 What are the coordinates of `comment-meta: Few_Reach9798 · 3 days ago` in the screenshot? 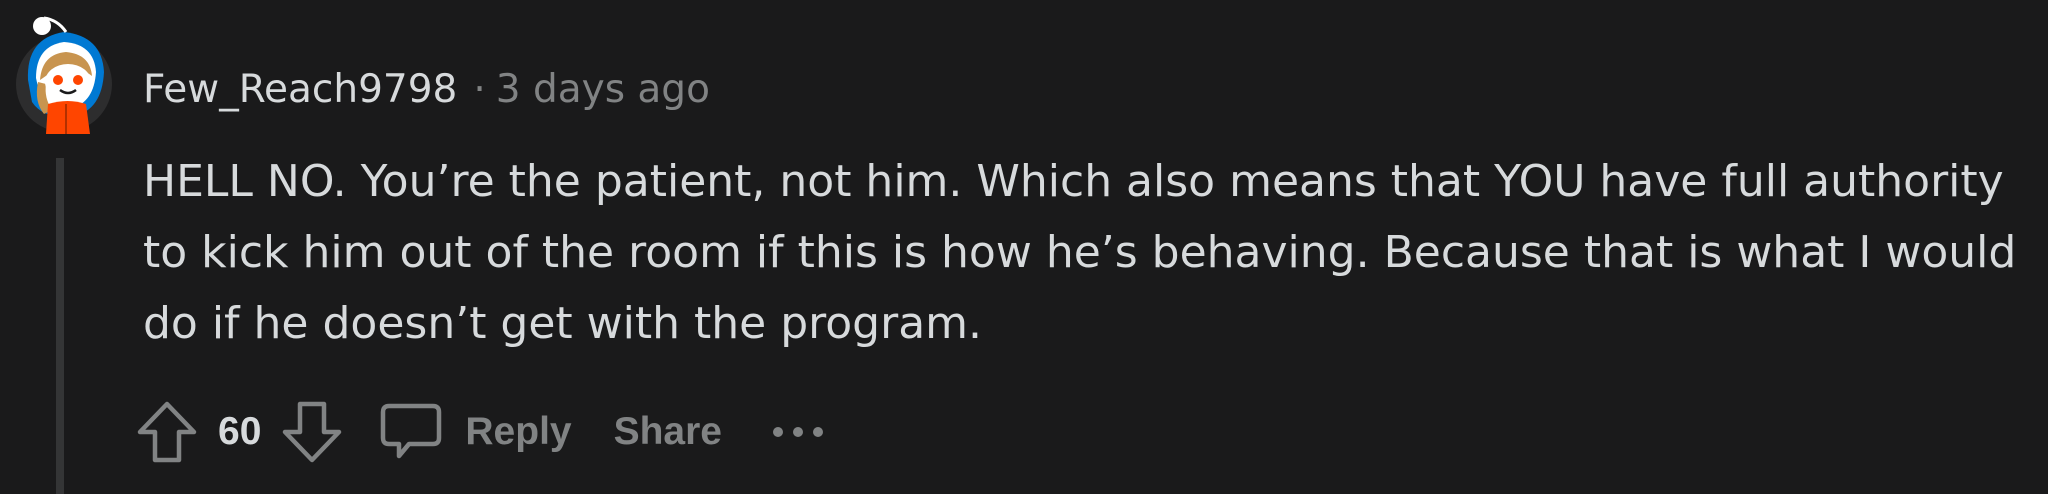 It's located at (426, 89).